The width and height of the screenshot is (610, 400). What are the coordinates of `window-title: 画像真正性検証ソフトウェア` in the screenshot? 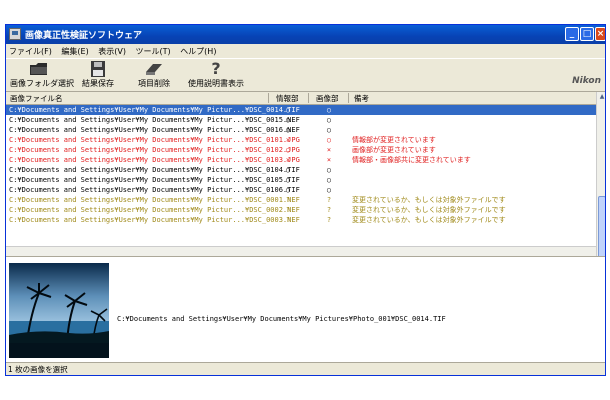 It's located at (84, 36).